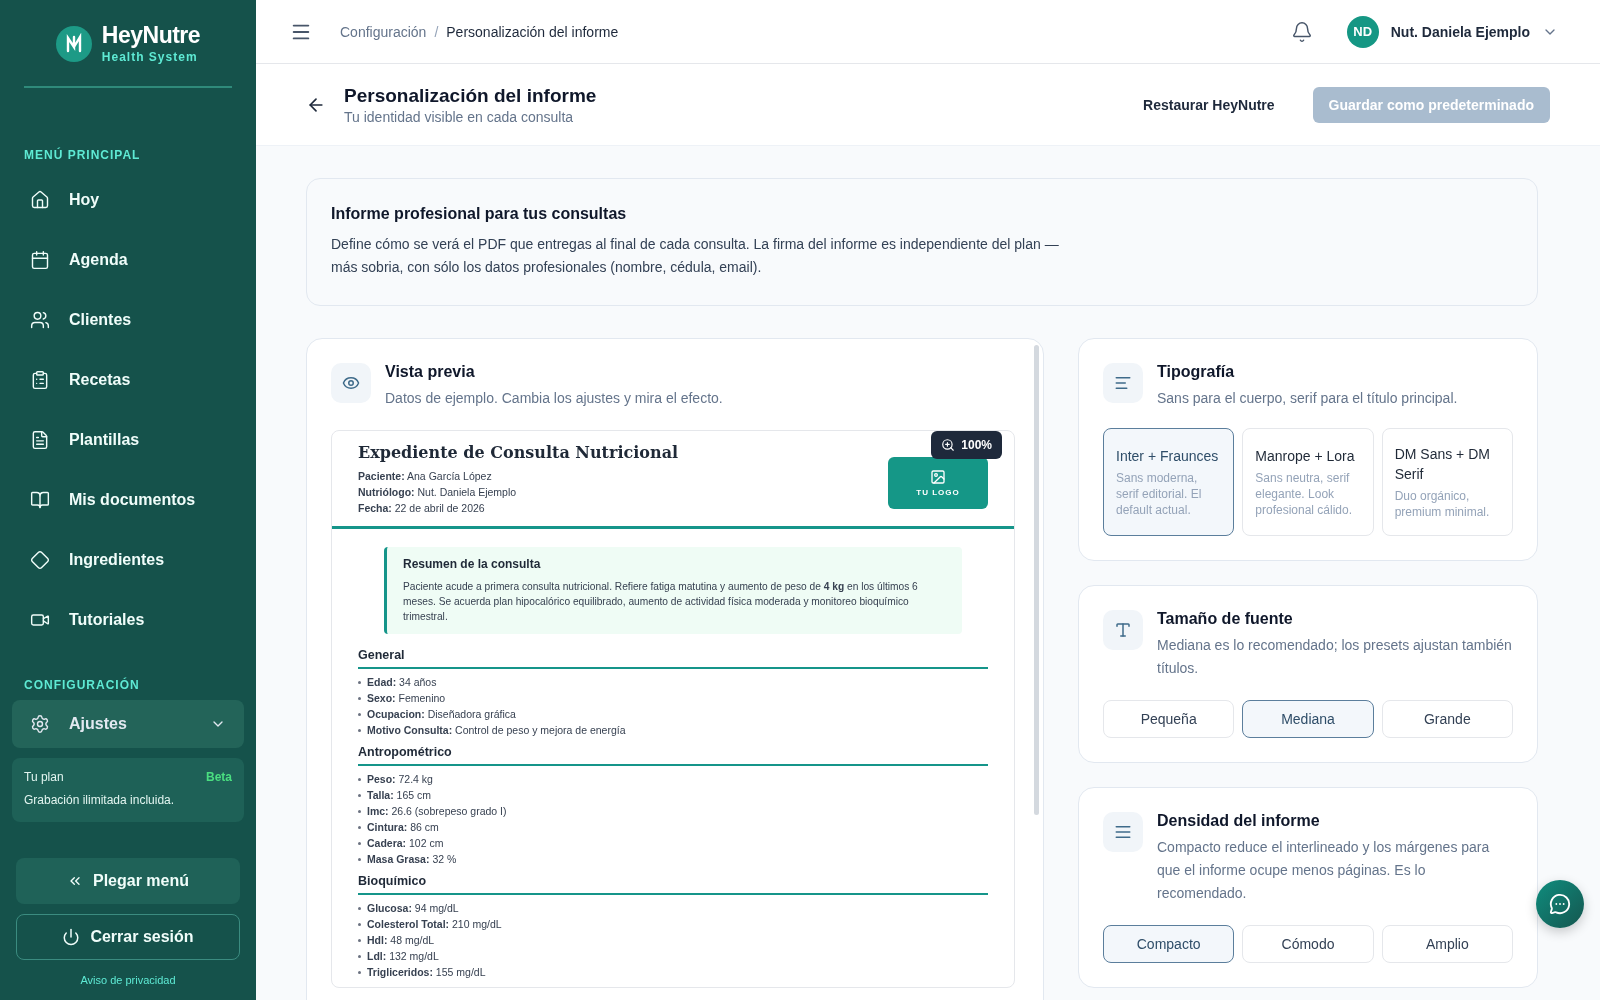 The width and height of the screenshot is (1600, 1000). I want to click on list-item: Sexo: Femenino, so click(406, 698).